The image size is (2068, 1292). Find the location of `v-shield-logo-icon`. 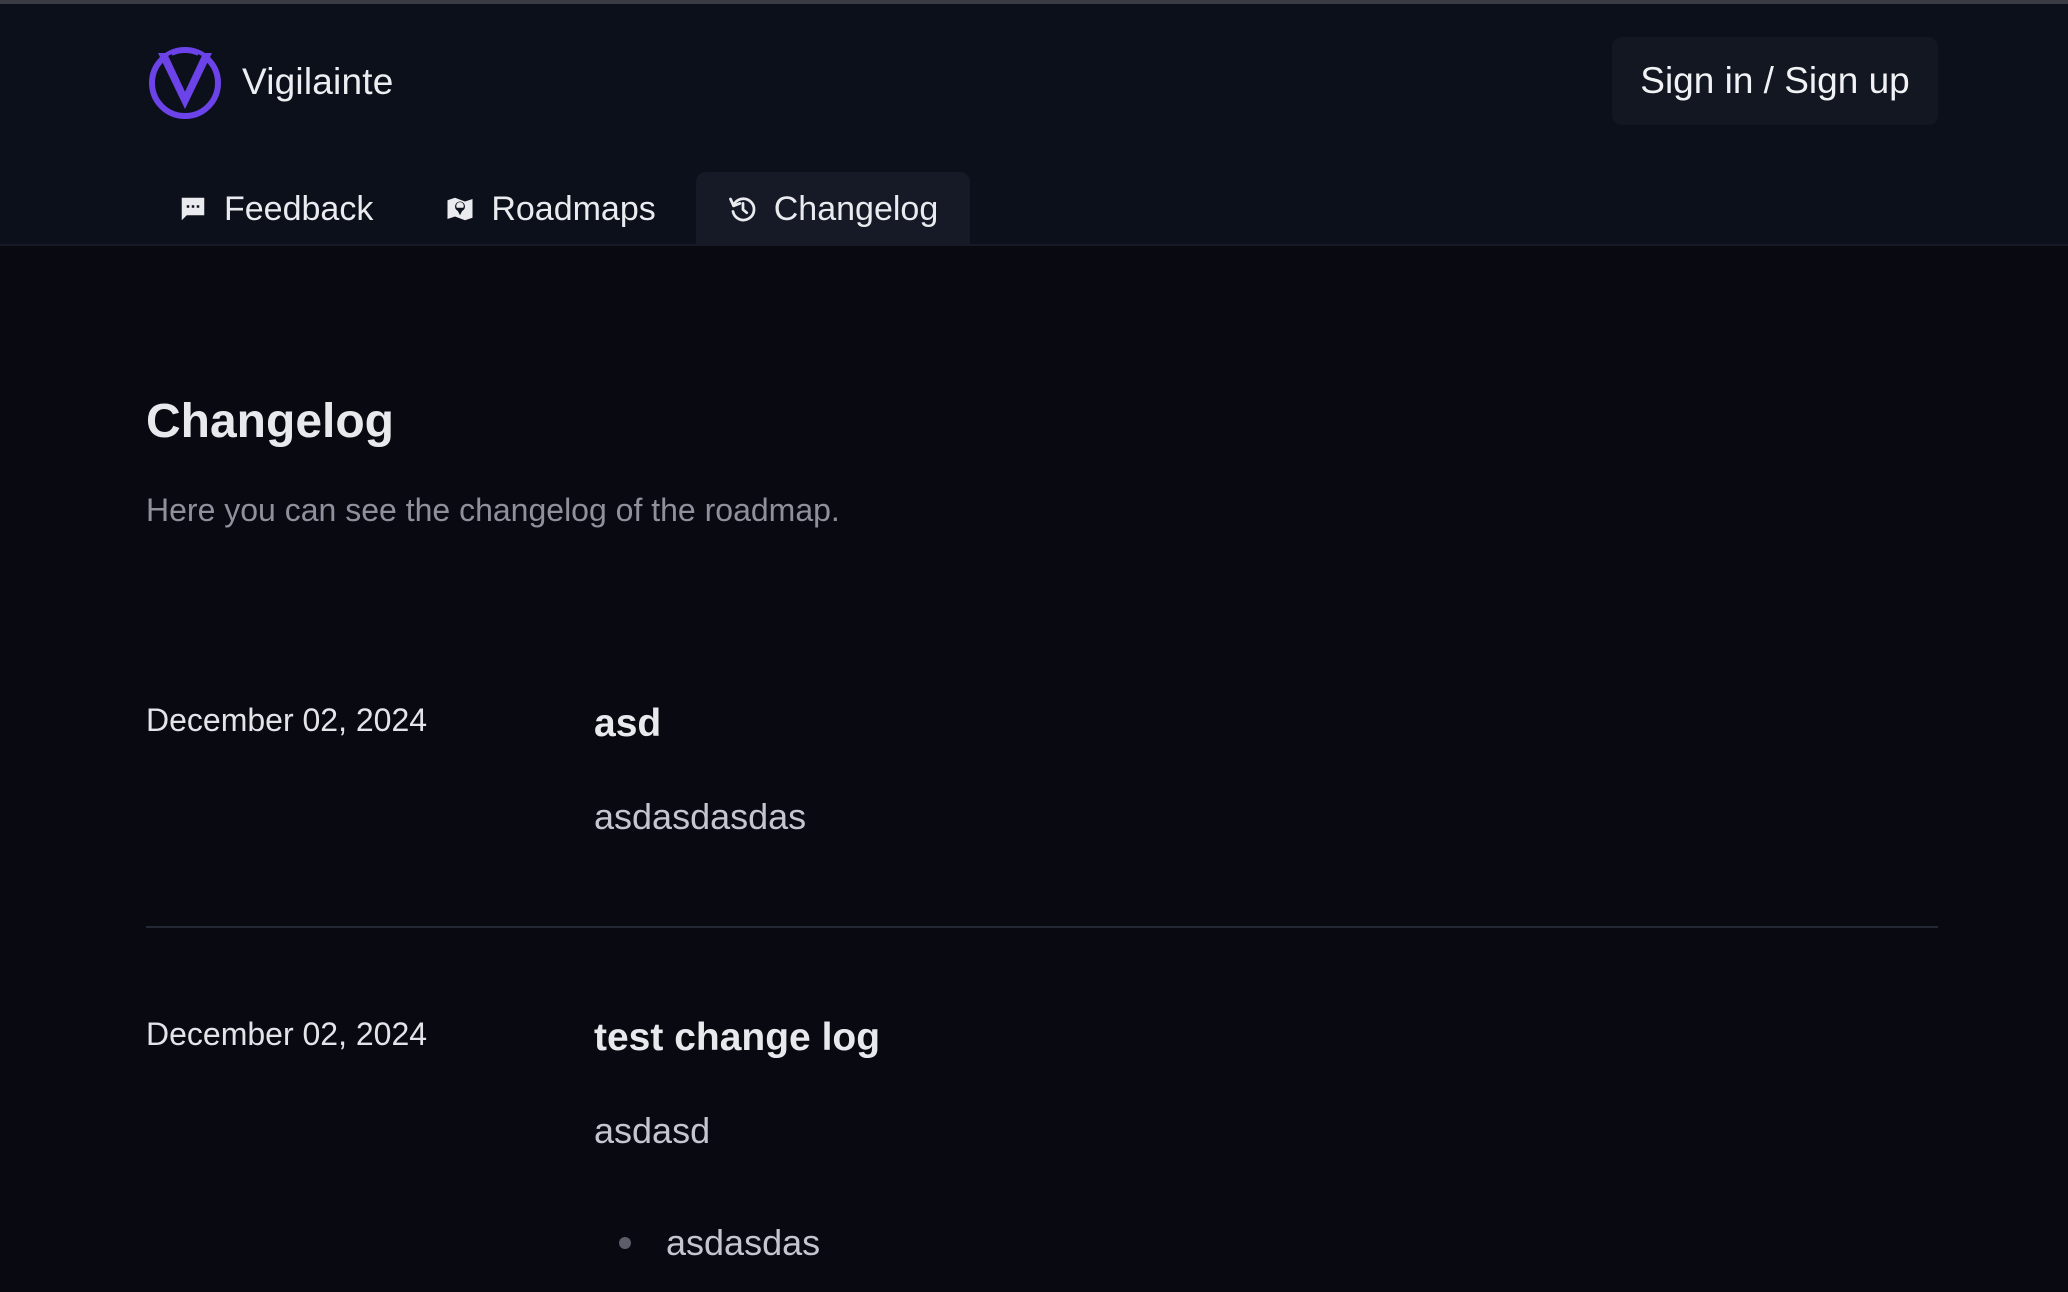

v-shield-logo-icon is located at coordinates (185, 83).